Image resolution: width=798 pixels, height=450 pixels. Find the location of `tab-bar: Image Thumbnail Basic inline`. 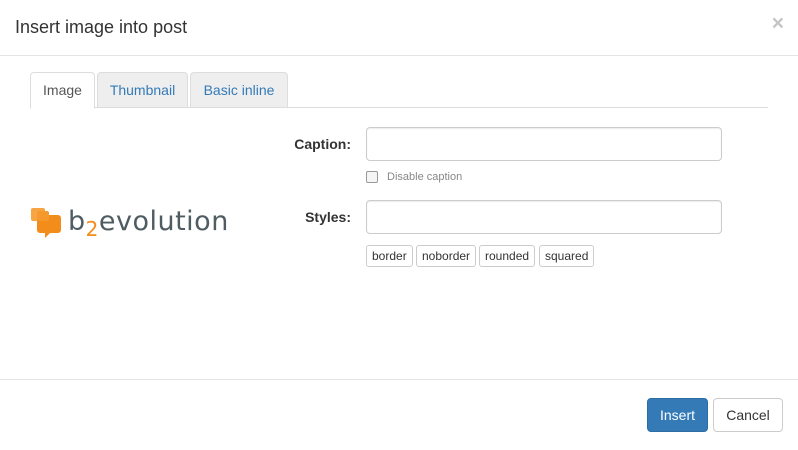

tab-bar: Image Thumbnail Basic inline is located at coordinates (399, 90).